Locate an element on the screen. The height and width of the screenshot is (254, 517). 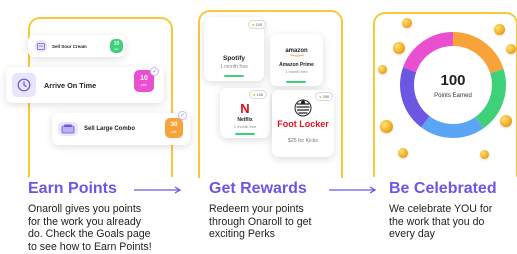
reward-tile-spotify: ● 100 Spotify 1 month free is located at coordinates (235, 49).